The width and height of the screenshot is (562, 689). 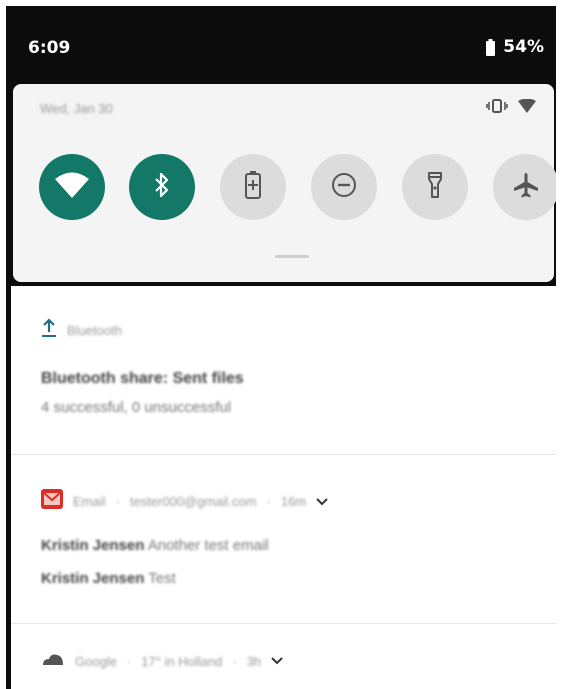 I want to click on qs-system-icons, so click(x=511, y=108).